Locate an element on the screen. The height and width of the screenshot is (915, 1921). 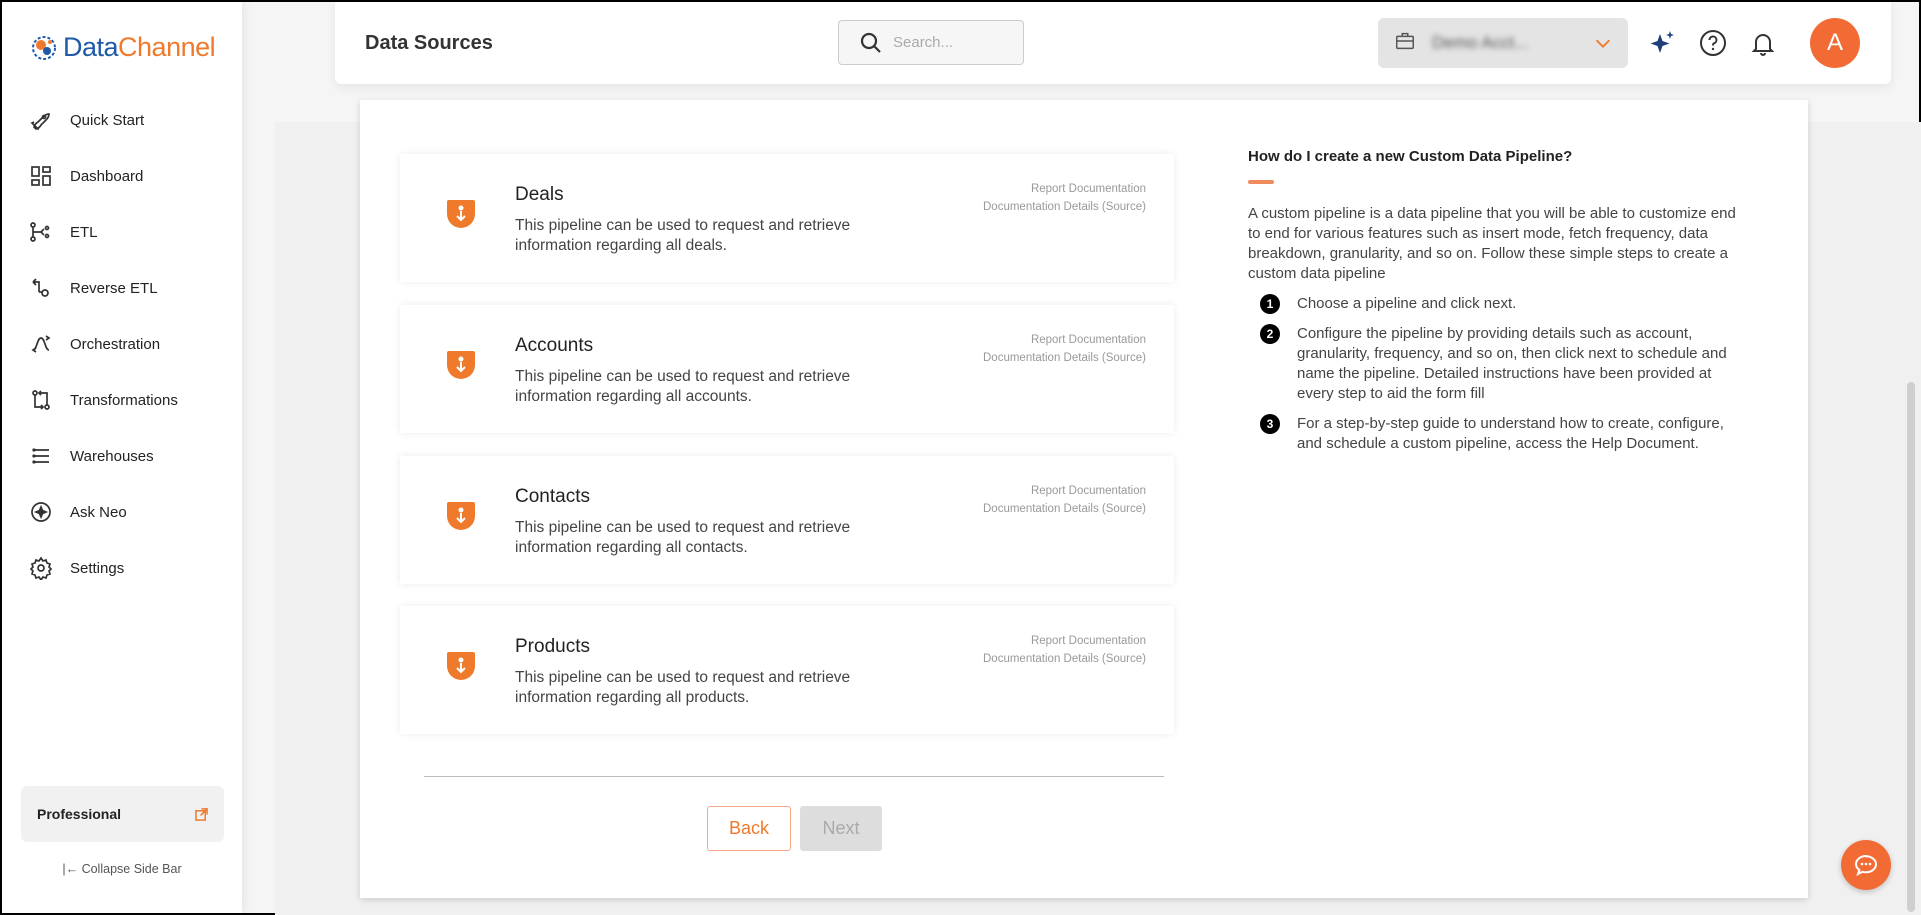
step-number: 1 is located at coordinates (1270, 304).